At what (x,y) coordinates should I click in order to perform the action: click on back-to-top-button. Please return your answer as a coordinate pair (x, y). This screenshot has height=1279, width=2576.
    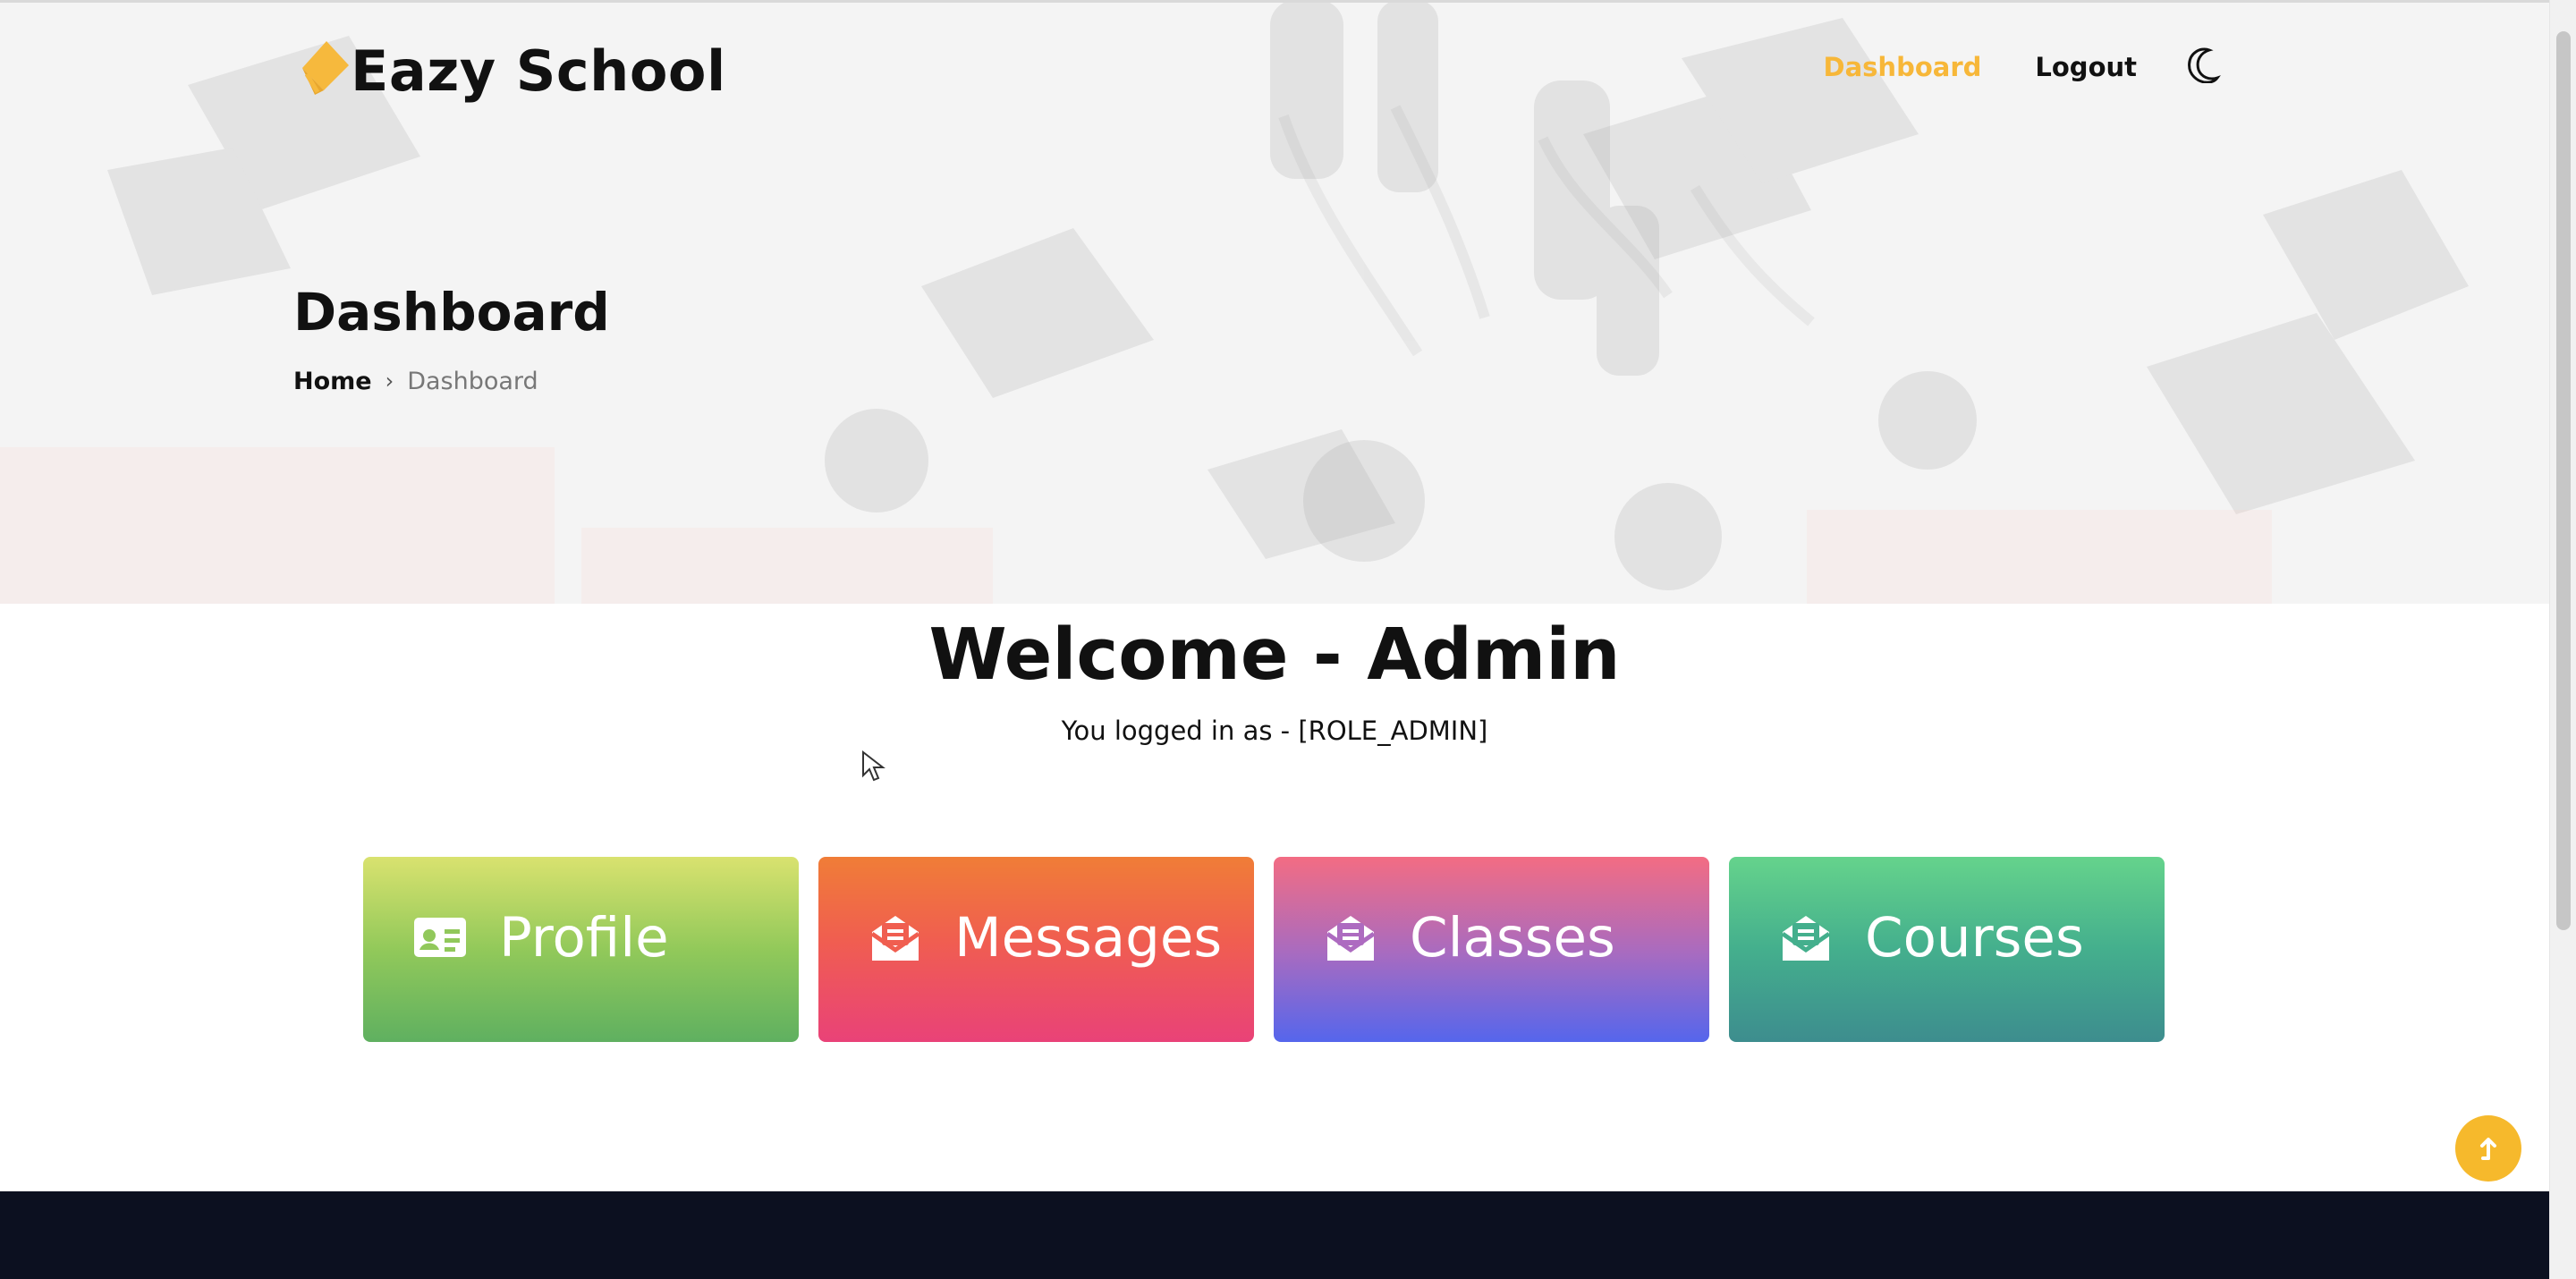
    Looking at the image, I should click on (2488, 1149).